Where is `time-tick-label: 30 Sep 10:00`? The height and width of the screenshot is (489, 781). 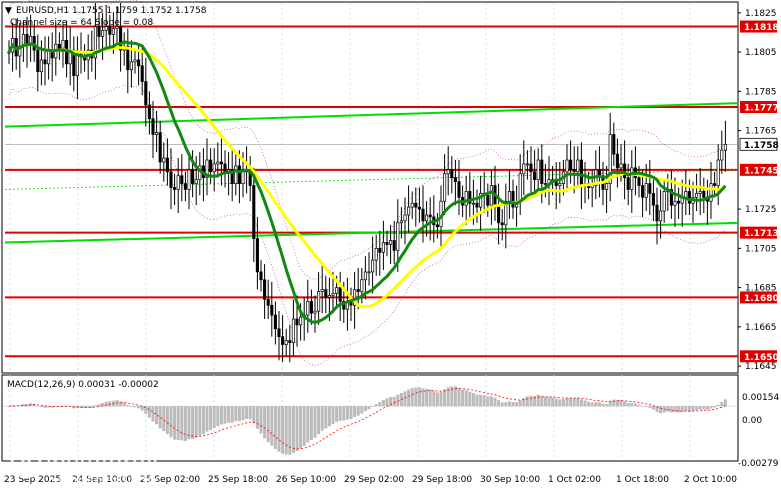 time-tick-label: 30 Sep 10:00 is located at coordinates (510, 480).